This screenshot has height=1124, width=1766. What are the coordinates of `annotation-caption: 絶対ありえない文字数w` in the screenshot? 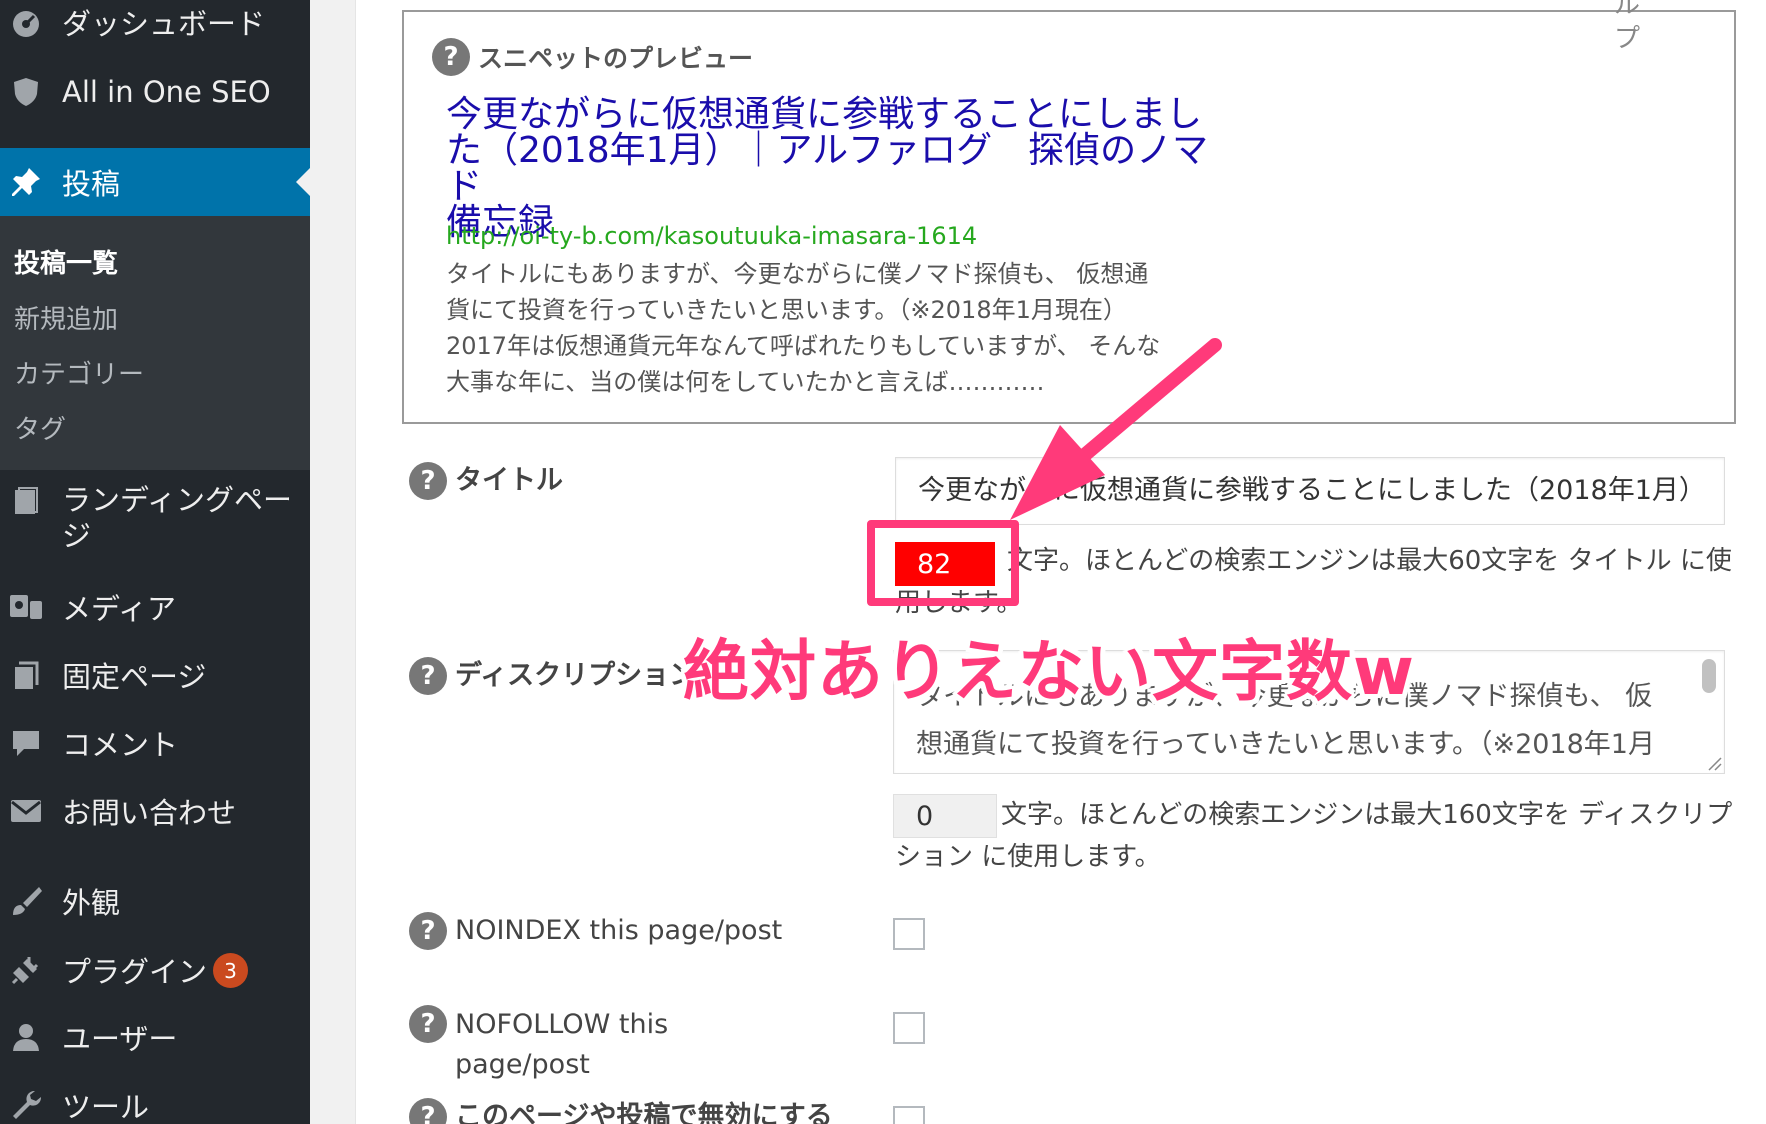 It's located at (1049, 671).